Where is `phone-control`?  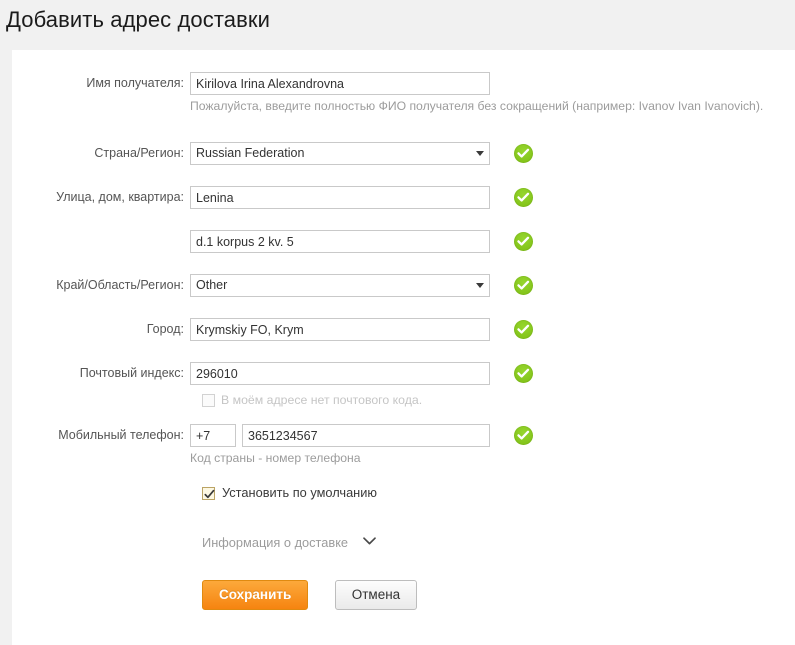 phone-control is located at coordinates (340, 435).